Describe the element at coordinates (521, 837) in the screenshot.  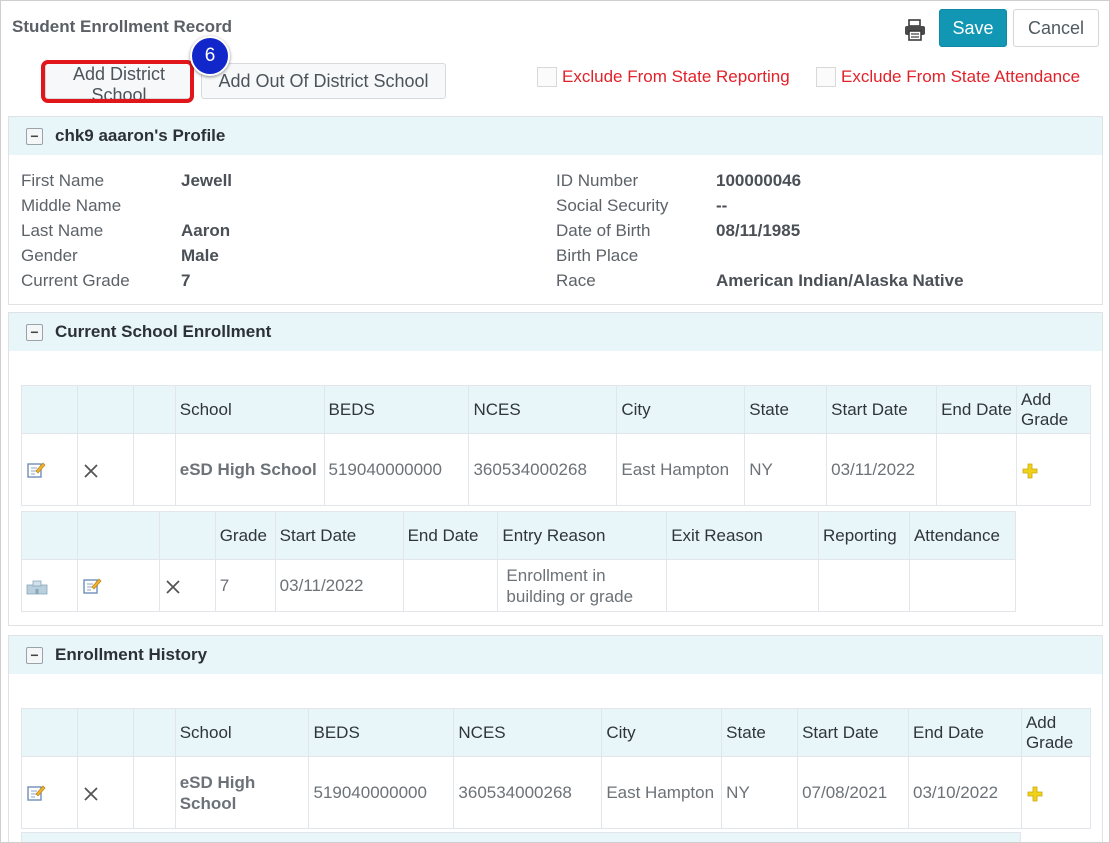
I see `grade-table-header-partial` at that location.